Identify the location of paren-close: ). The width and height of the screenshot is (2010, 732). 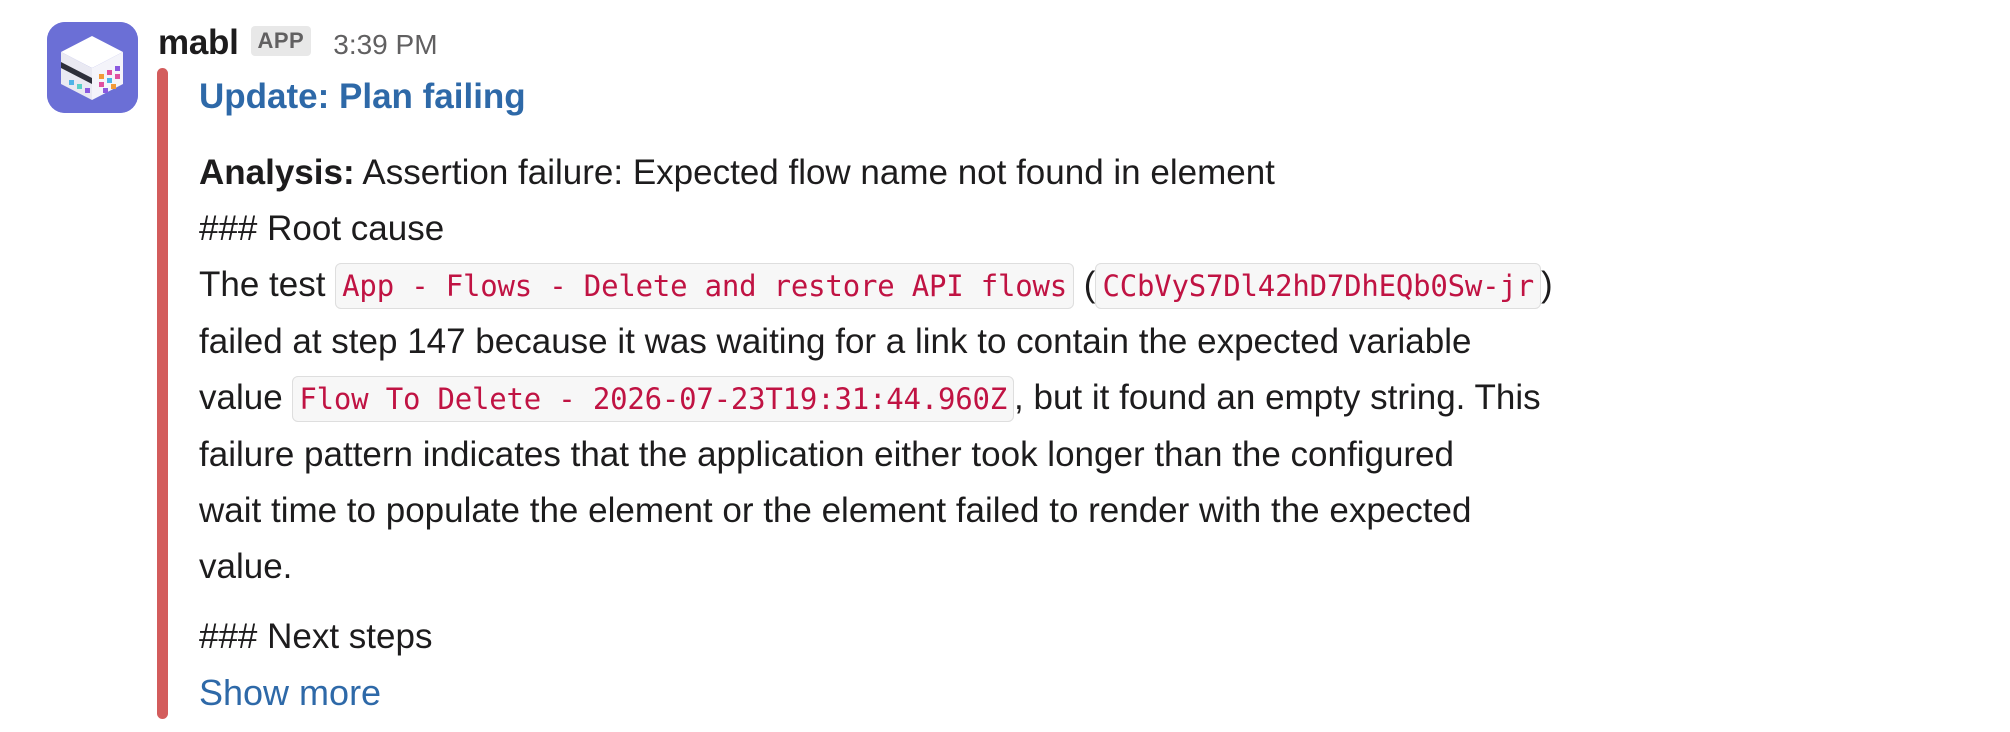
(1546, 284).